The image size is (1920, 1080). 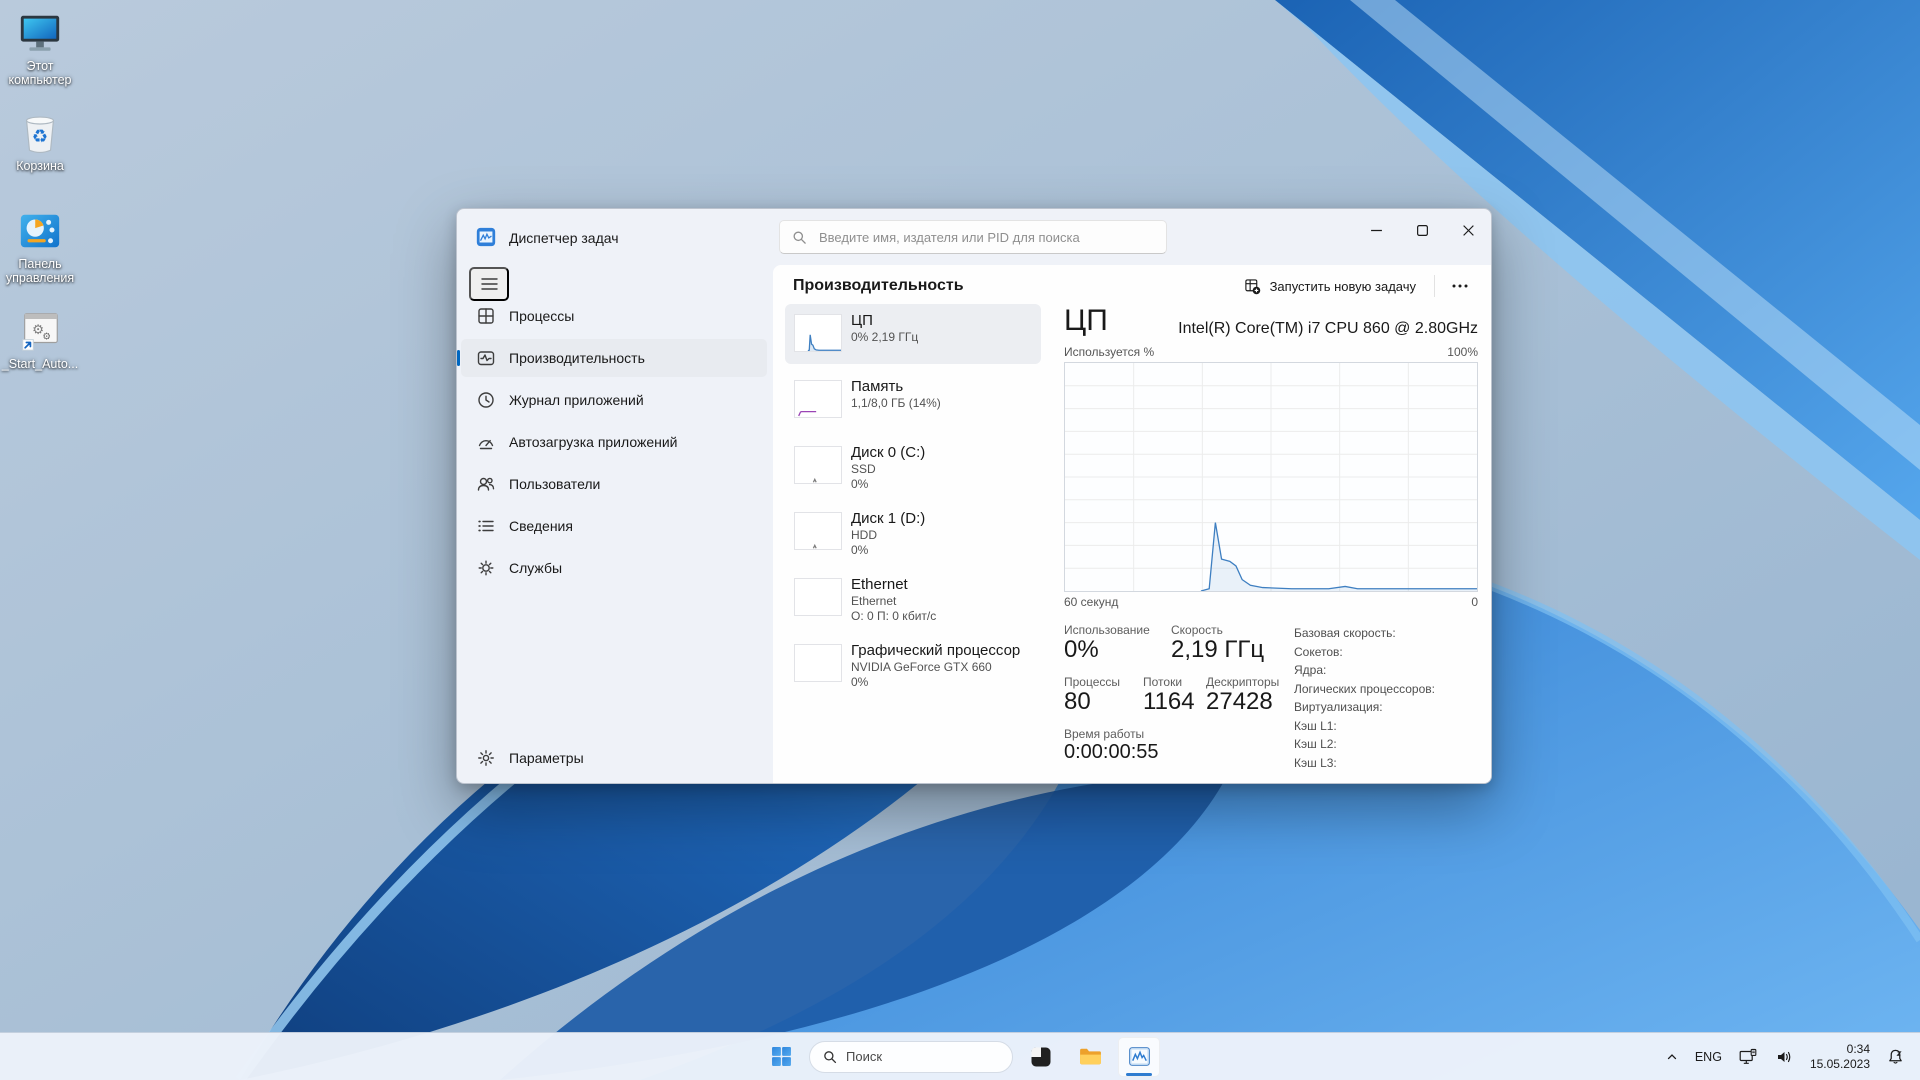 I want to click on hamburger-icon, so click(x=489, y=284).